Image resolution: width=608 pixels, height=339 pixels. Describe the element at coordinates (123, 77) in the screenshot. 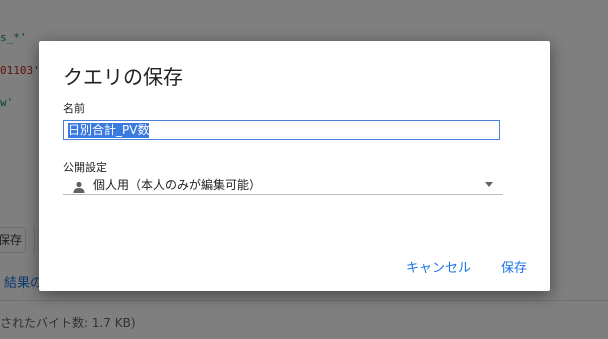

I see `dialog-title: クエリの保存` at that location.